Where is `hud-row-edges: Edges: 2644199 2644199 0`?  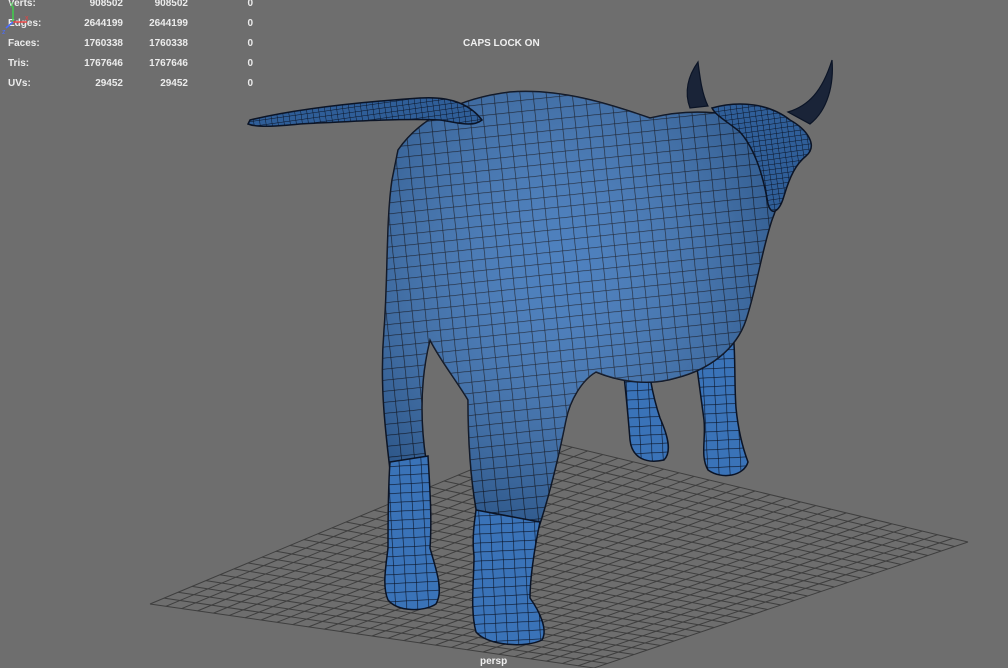
hud-row-edges: Edges: 2644199 2644199 0 is located at coordinates (130, 25).